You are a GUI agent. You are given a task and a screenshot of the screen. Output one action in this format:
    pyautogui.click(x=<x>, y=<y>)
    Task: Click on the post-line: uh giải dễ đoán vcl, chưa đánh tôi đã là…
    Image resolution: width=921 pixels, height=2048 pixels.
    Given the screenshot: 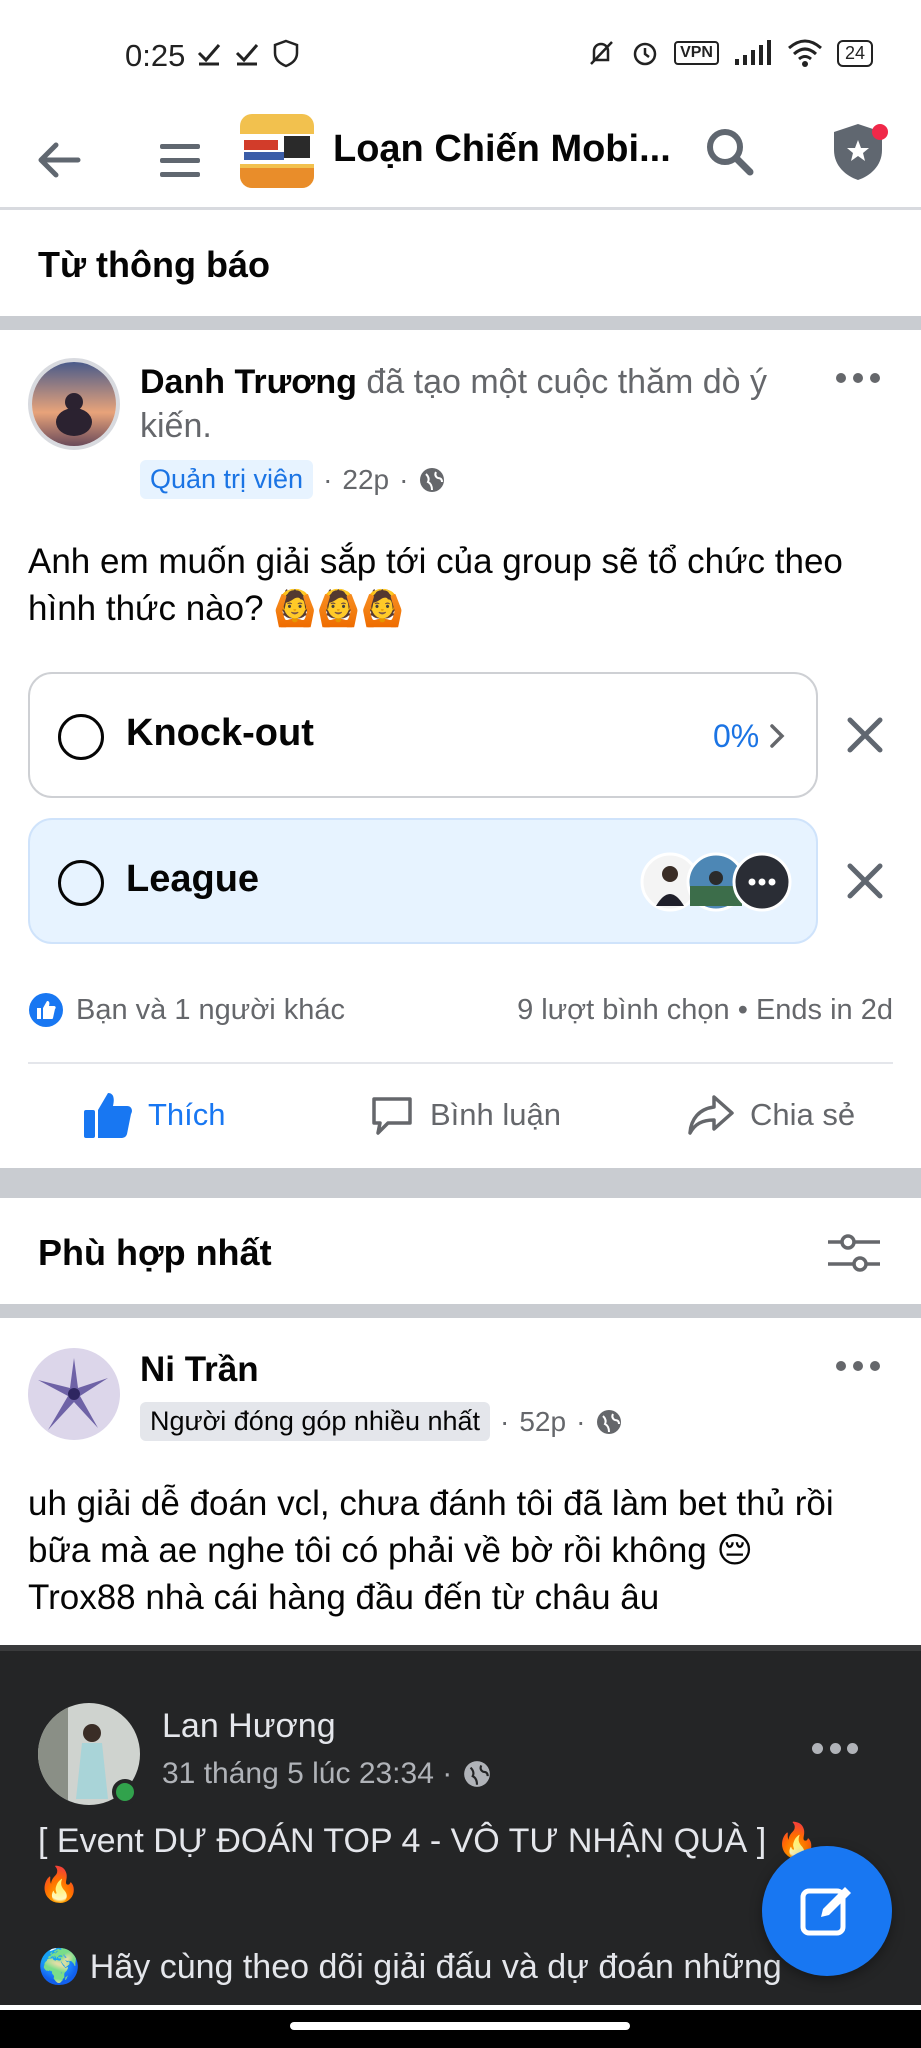 What is the action you would take?
    pyautogui.click(x=431, y=1503)
    